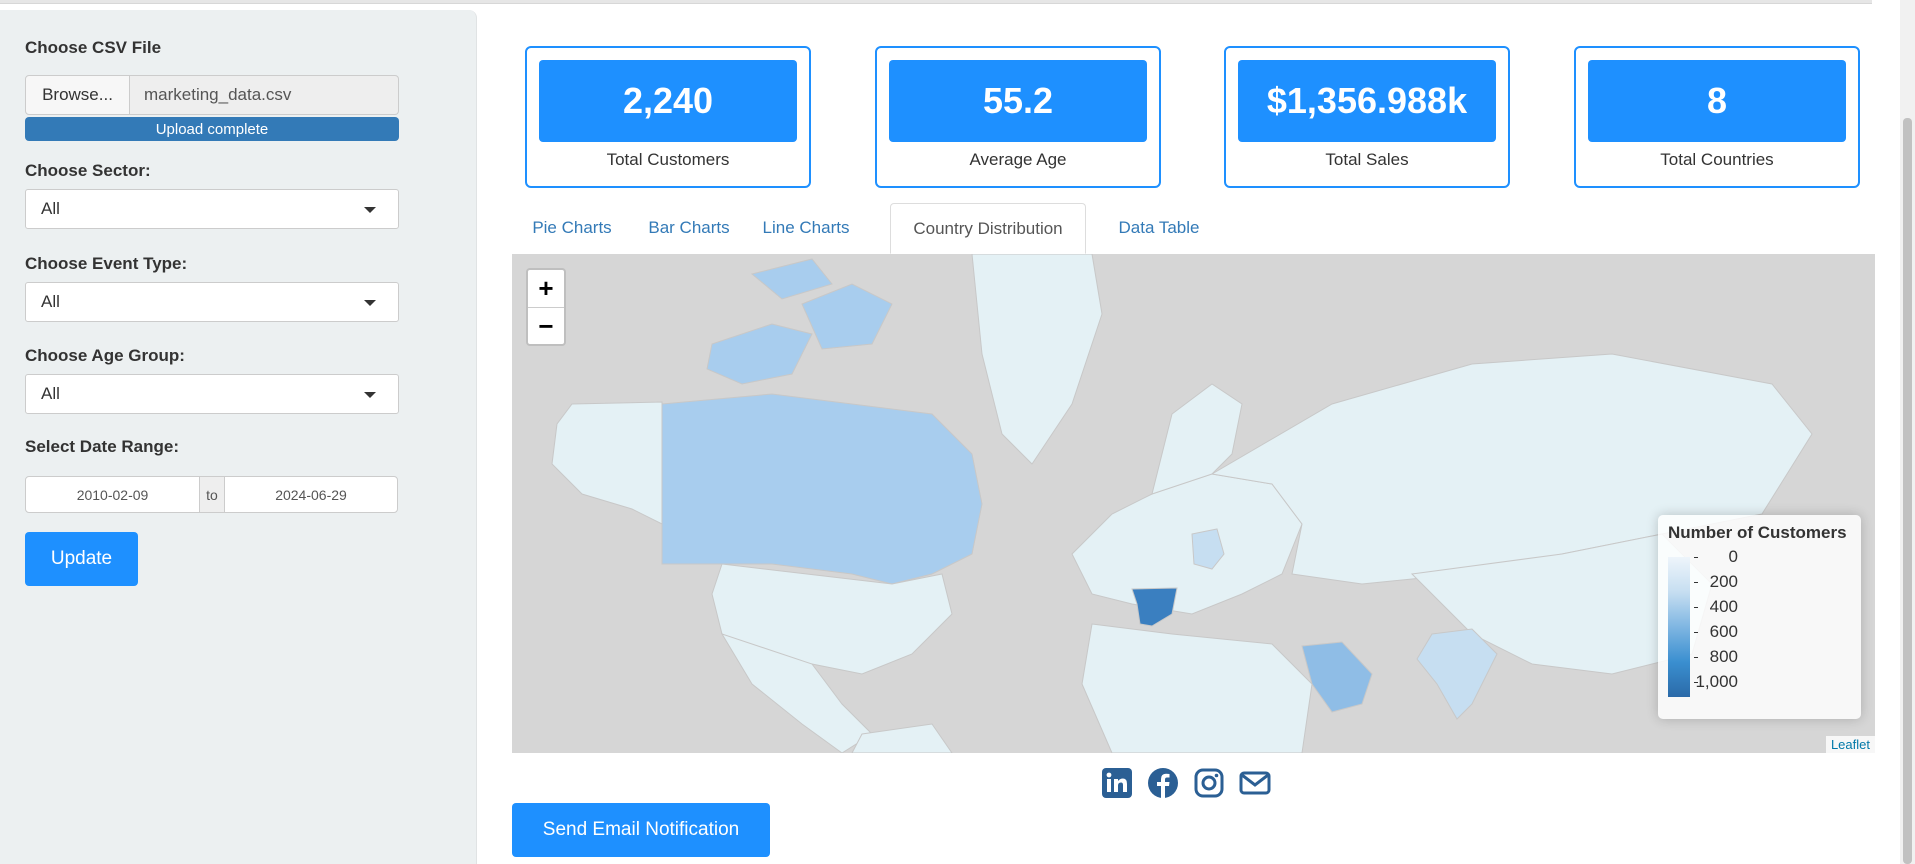 The image size is (1915, 864). Describe the element at coordinates (1723, 656) in the screenshot. I see `legend-value: 800` at that location.